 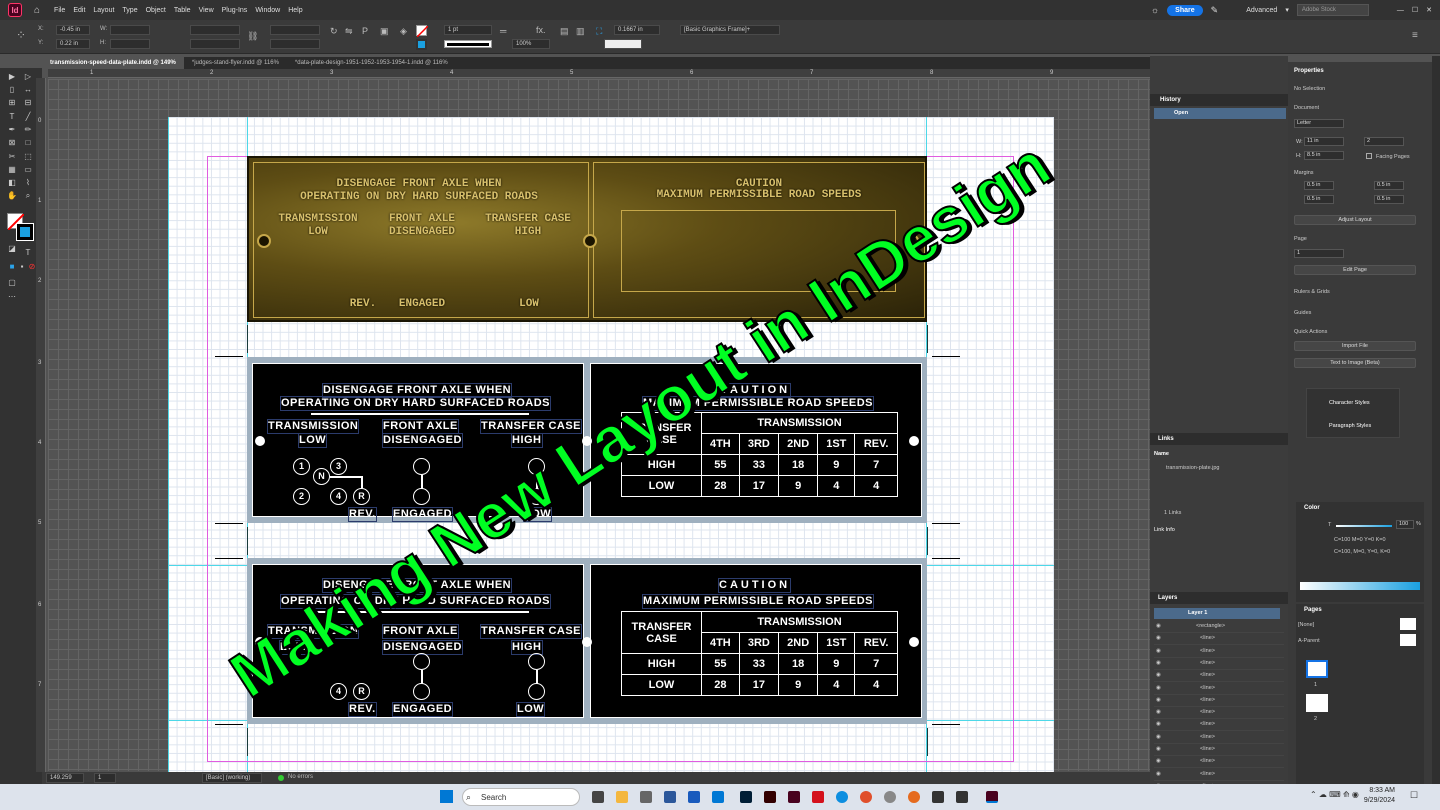 I want to click on menu-layout: Layout, so click(x=103, y=10).